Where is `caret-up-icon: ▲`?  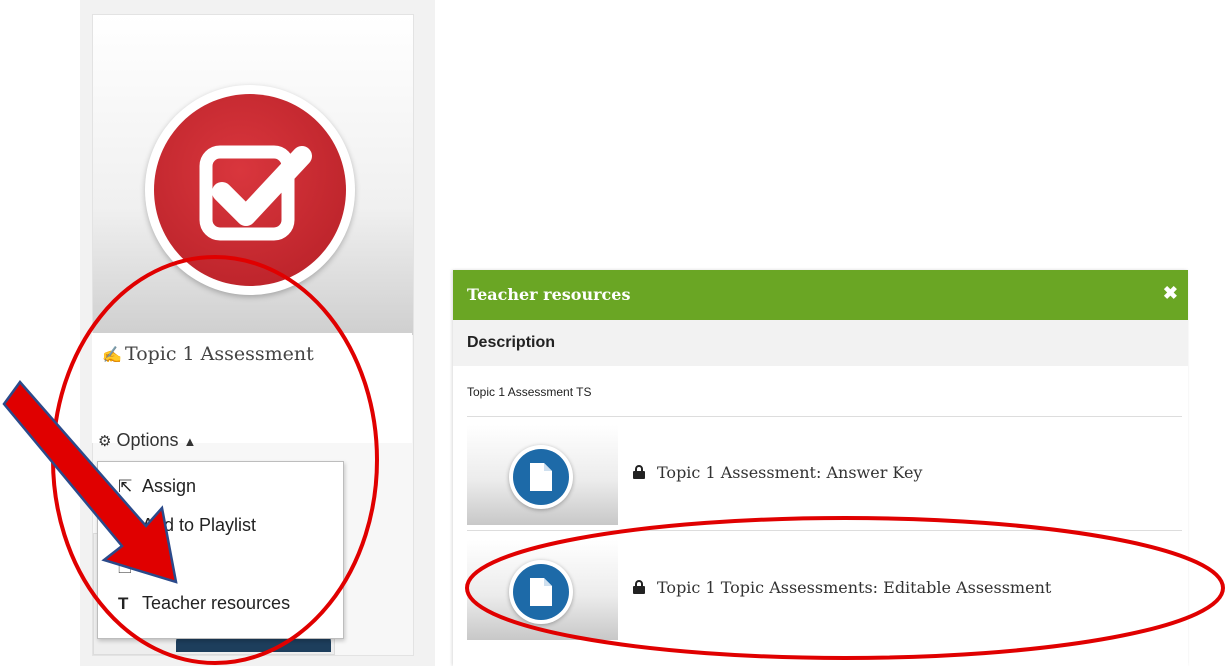 caret-up-icon: ▲ is located at coordinates (190, 441).